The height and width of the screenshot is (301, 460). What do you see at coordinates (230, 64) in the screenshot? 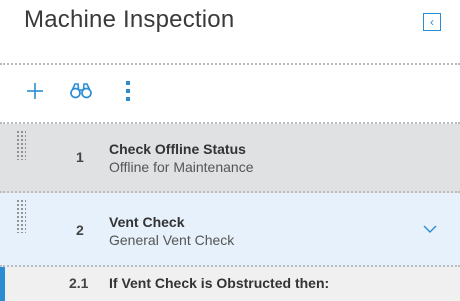
I see `header-divider` at bounding box center [230, 64].